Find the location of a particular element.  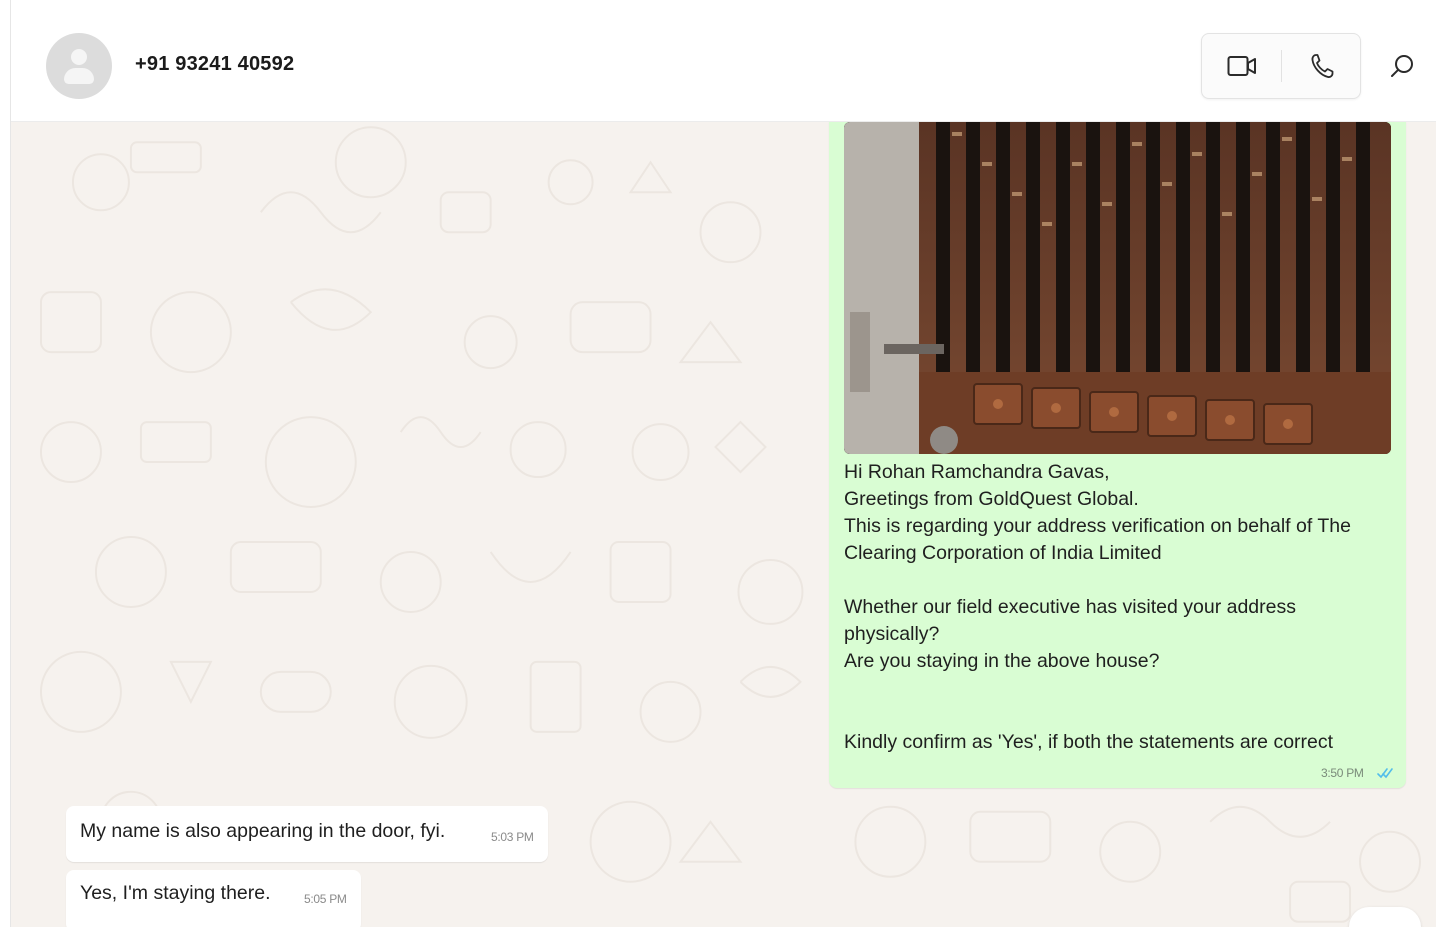

message-timestamp: 5:05 PM is located at coordinates (325, 899).